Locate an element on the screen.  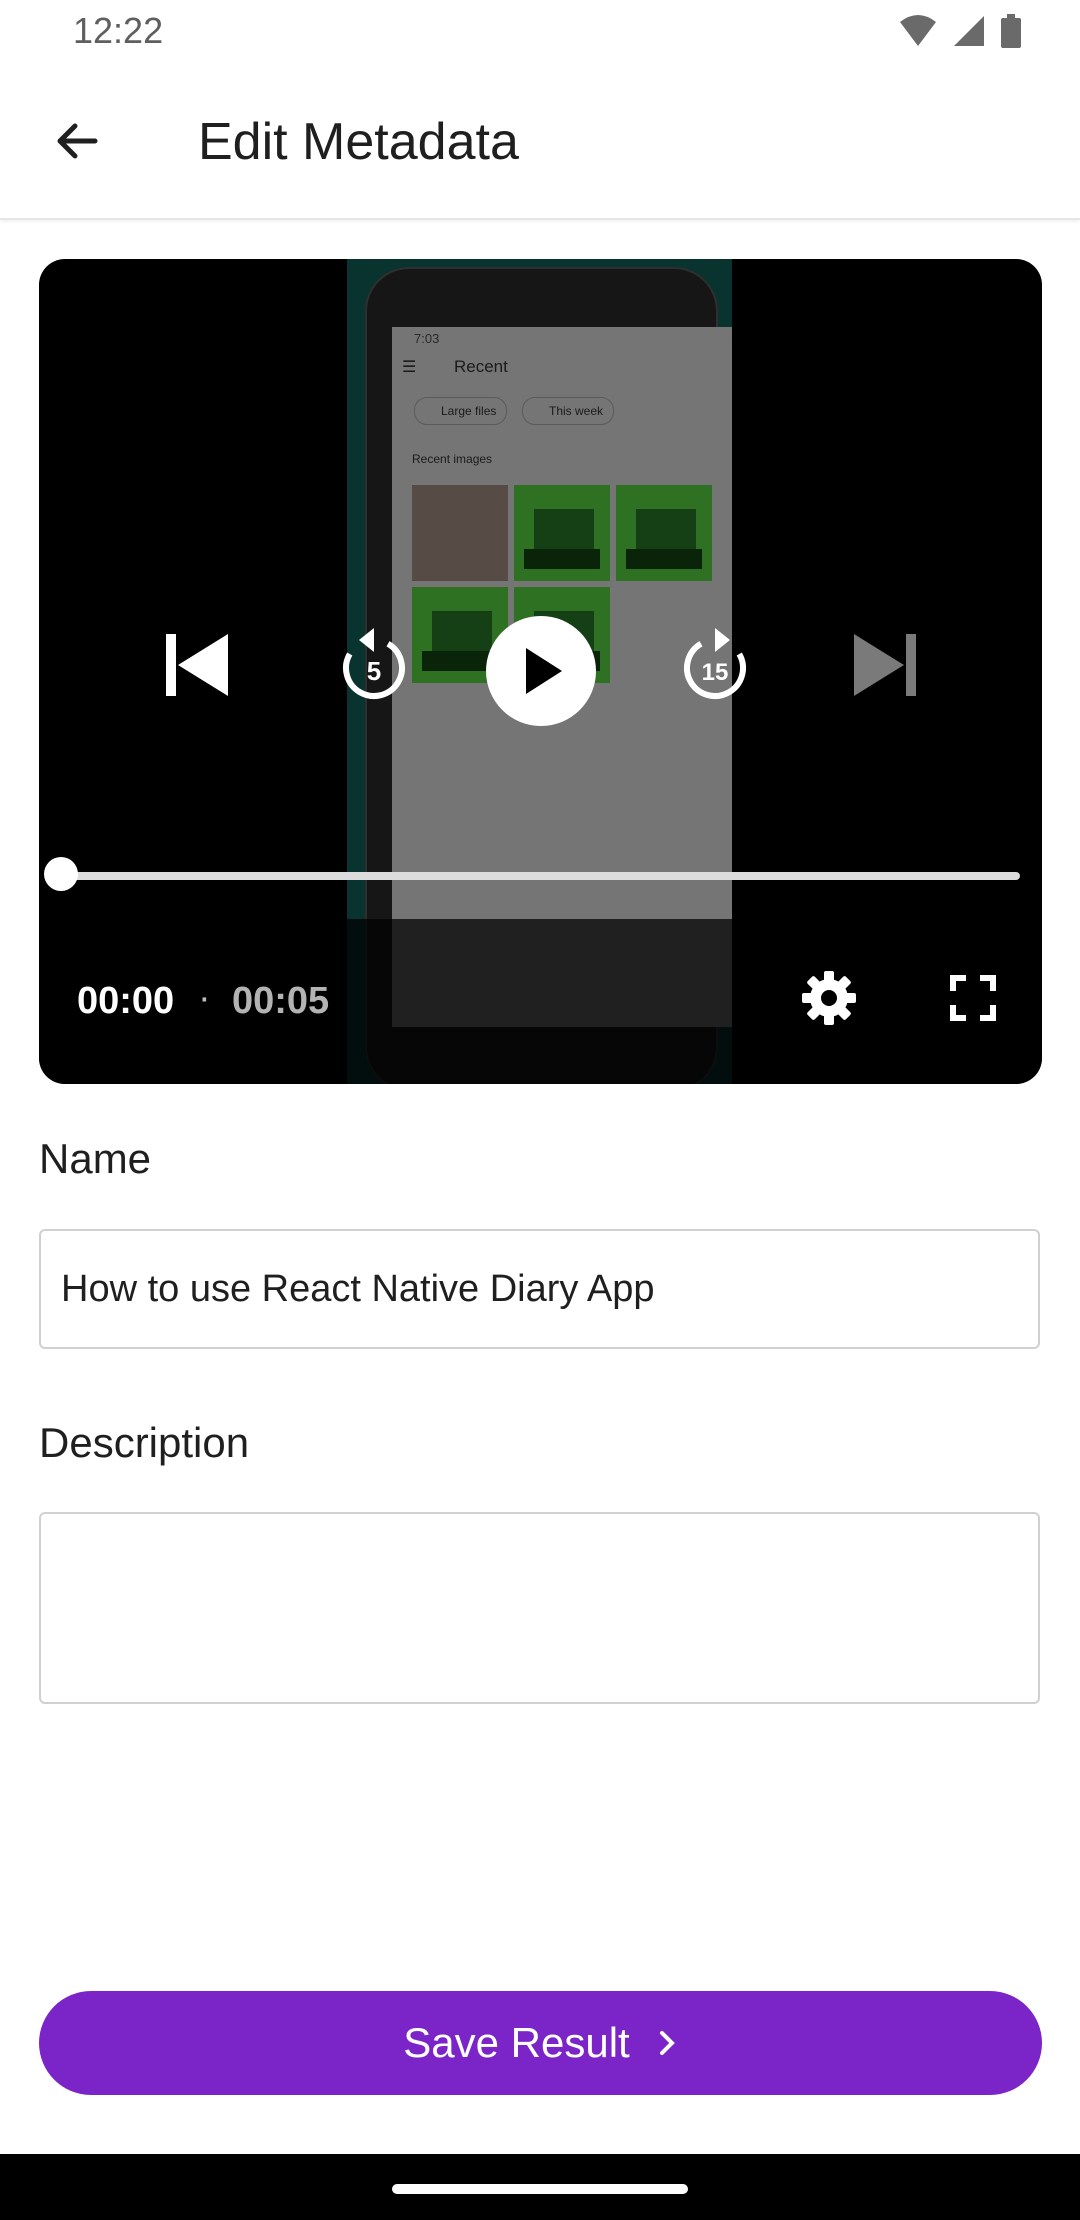
rewind-button: 5 is located at coordinates (374, 665).